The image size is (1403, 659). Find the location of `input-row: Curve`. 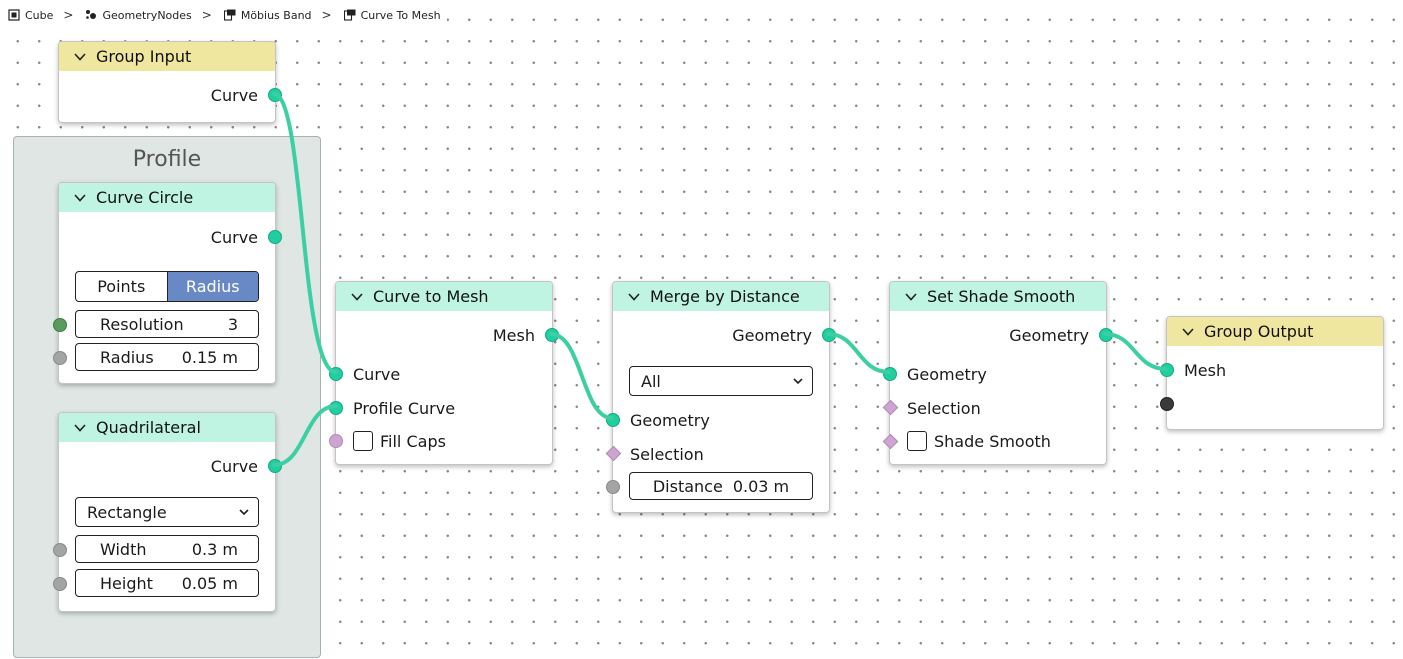

input-row: Curve is located at coordinates (444, 374).